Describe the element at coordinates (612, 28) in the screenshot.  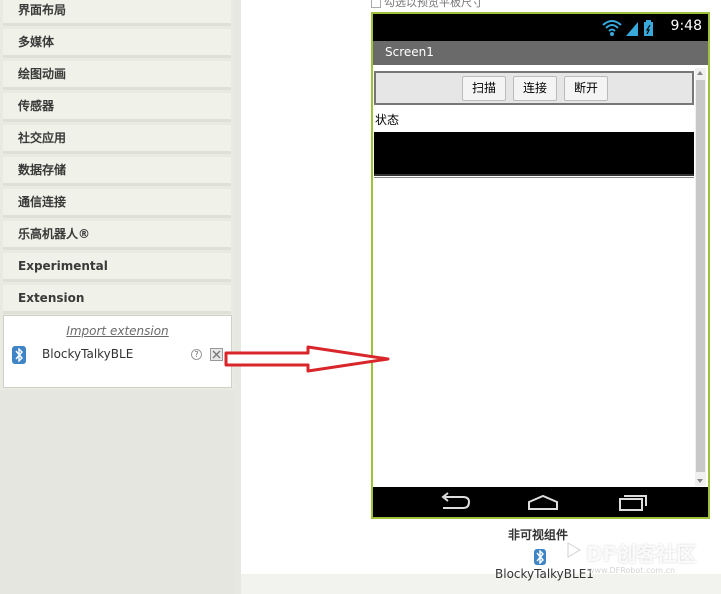
I see `wifi-icon` at that location.